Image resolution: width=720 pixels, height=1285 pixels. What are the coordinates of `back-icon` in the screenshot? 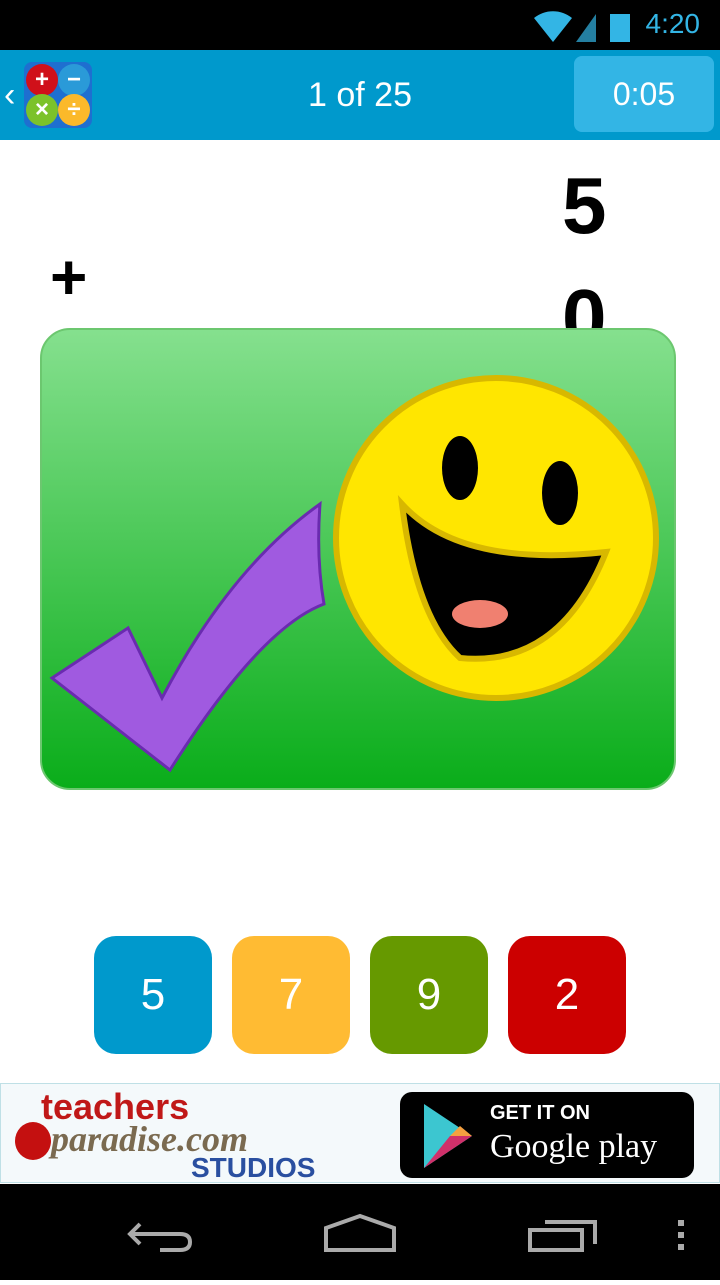 It's located at (160, 1237).